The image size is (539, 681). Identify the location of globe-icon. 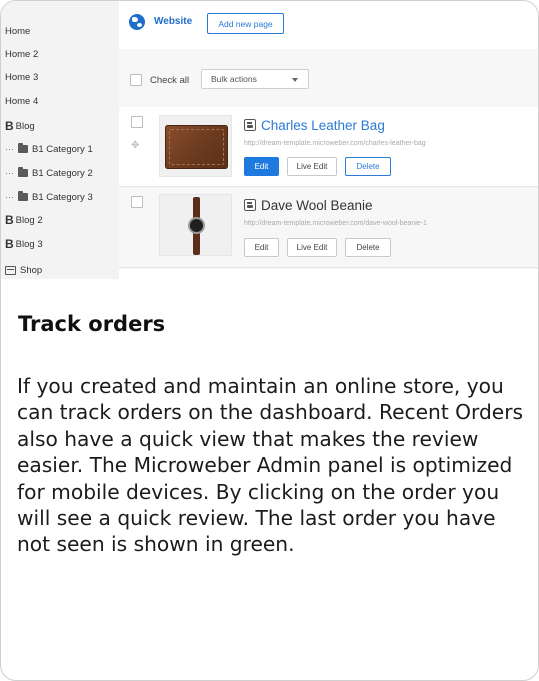
(137, 22).